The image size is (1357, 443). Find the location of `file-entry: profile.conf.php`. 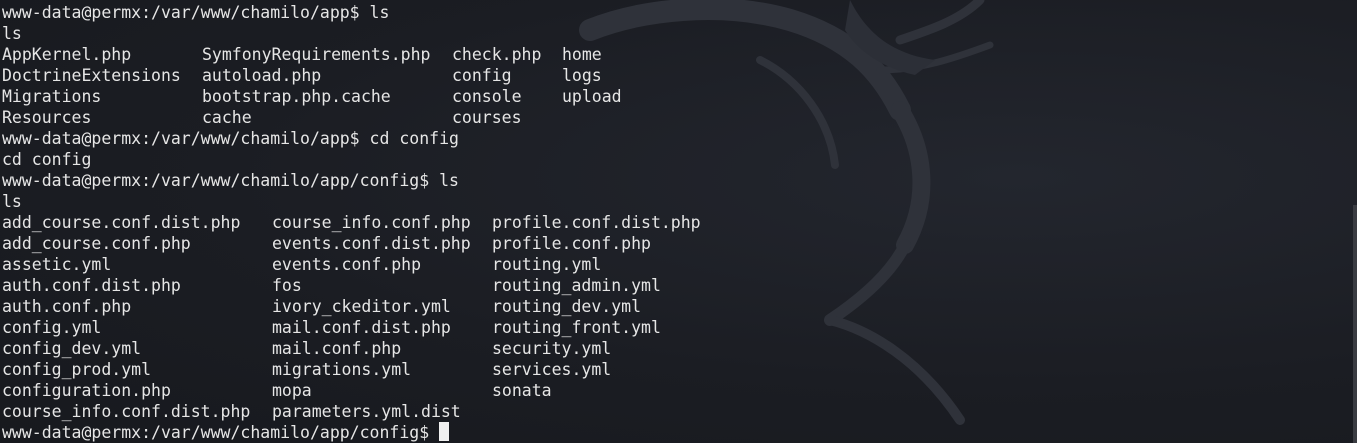

file-entry: profile.conf.php is located at coordinates (571, 243).